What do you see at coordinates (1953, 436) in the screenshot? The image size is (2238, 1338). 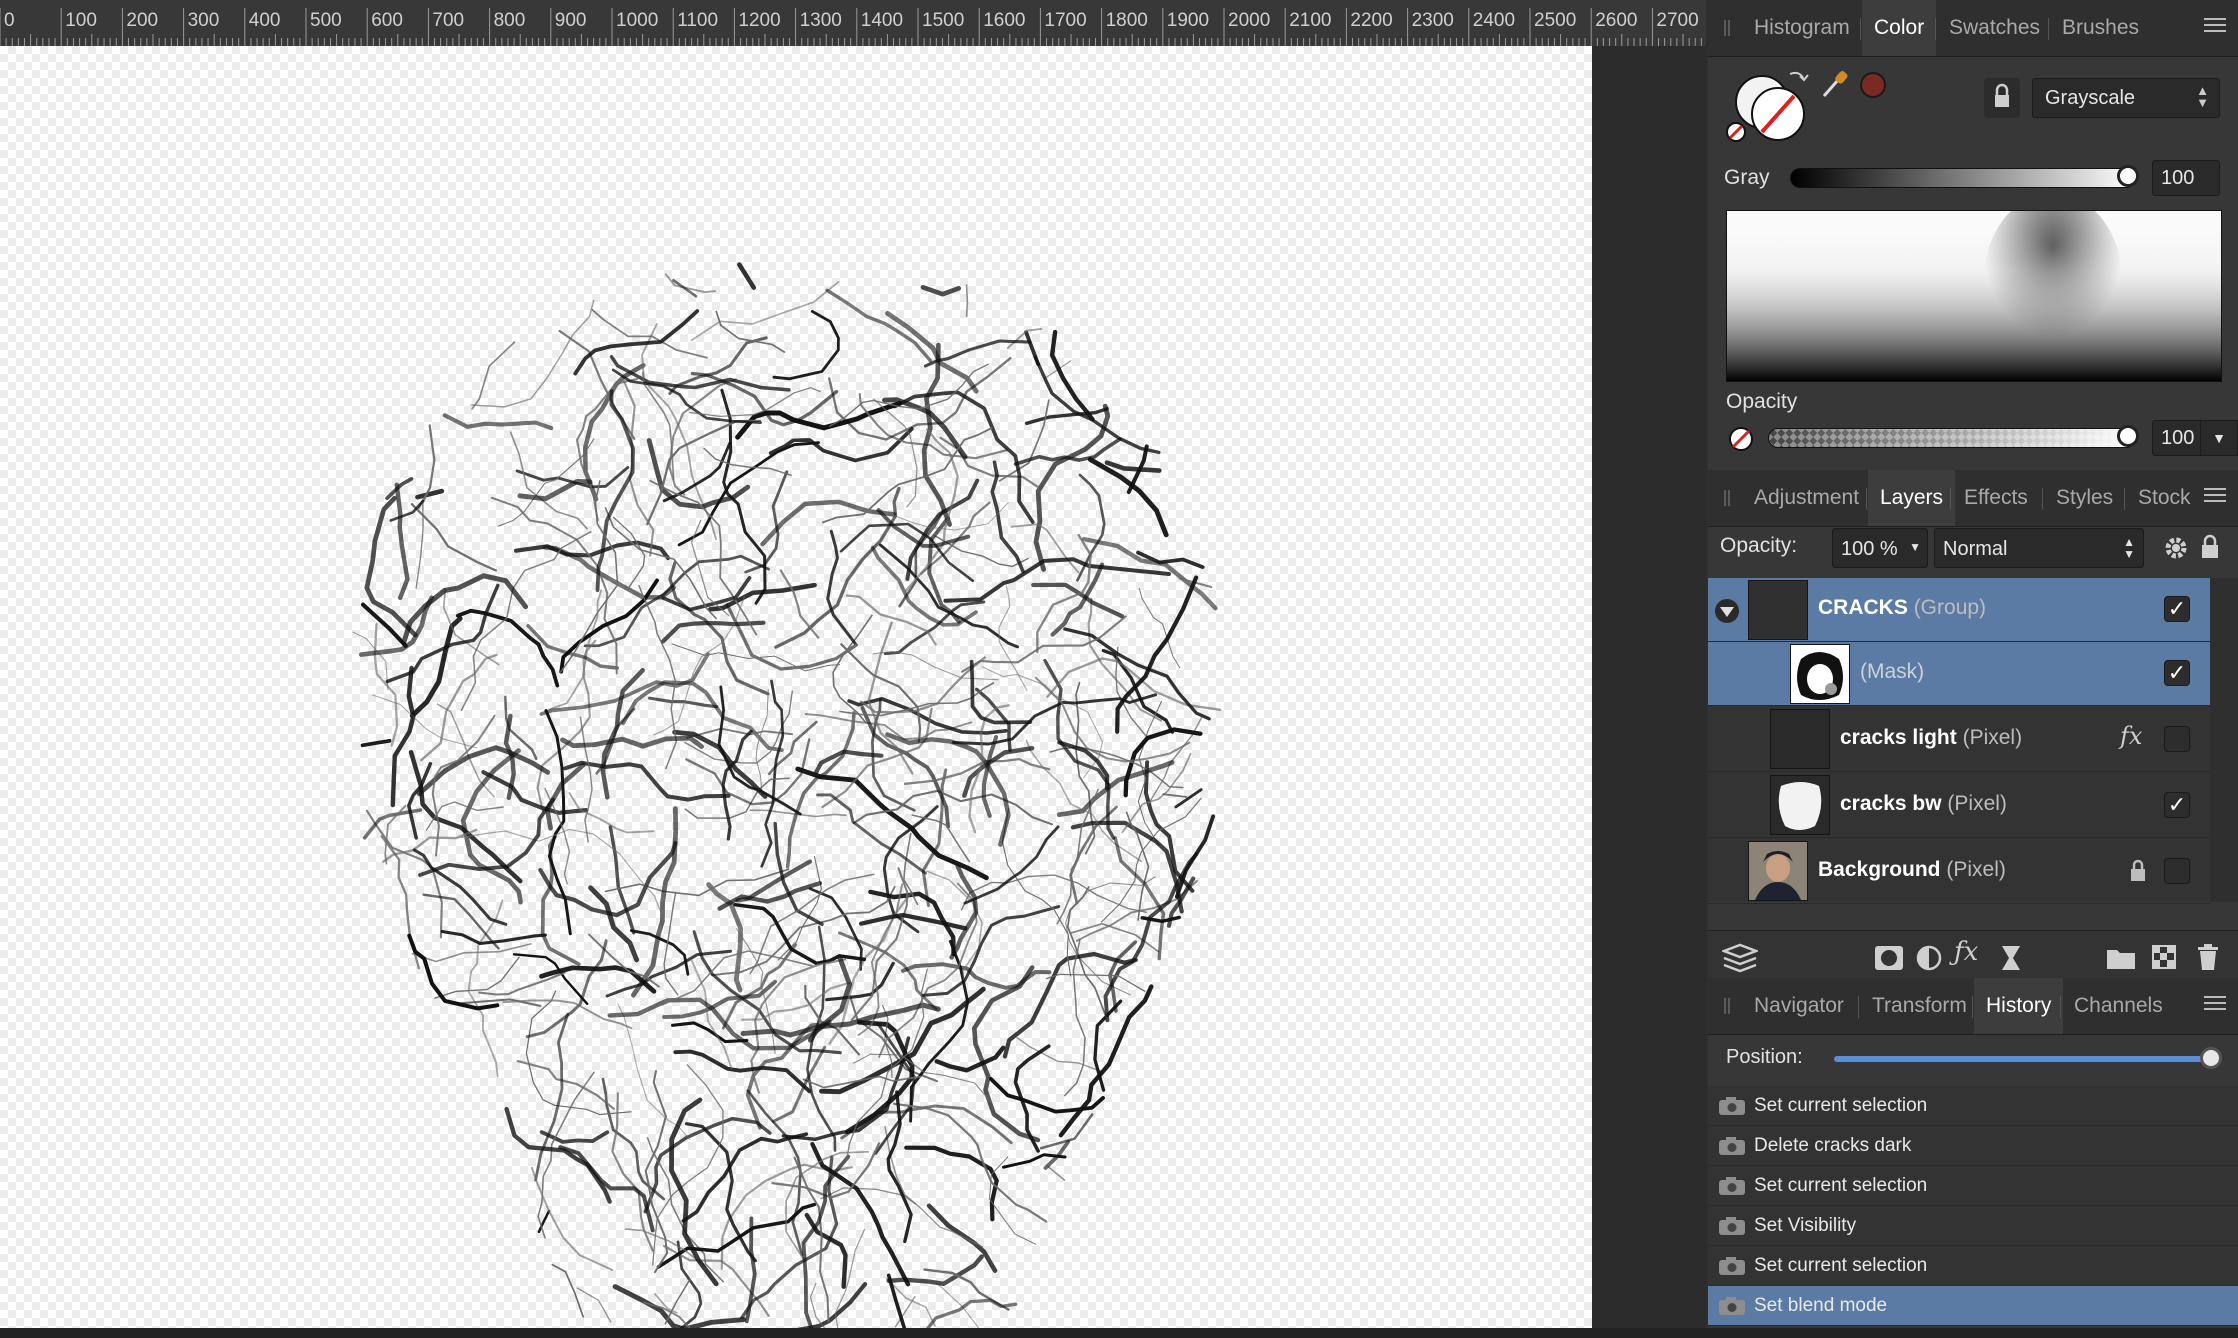 I see `opacity-slider` at bounding box center [1953, 436].